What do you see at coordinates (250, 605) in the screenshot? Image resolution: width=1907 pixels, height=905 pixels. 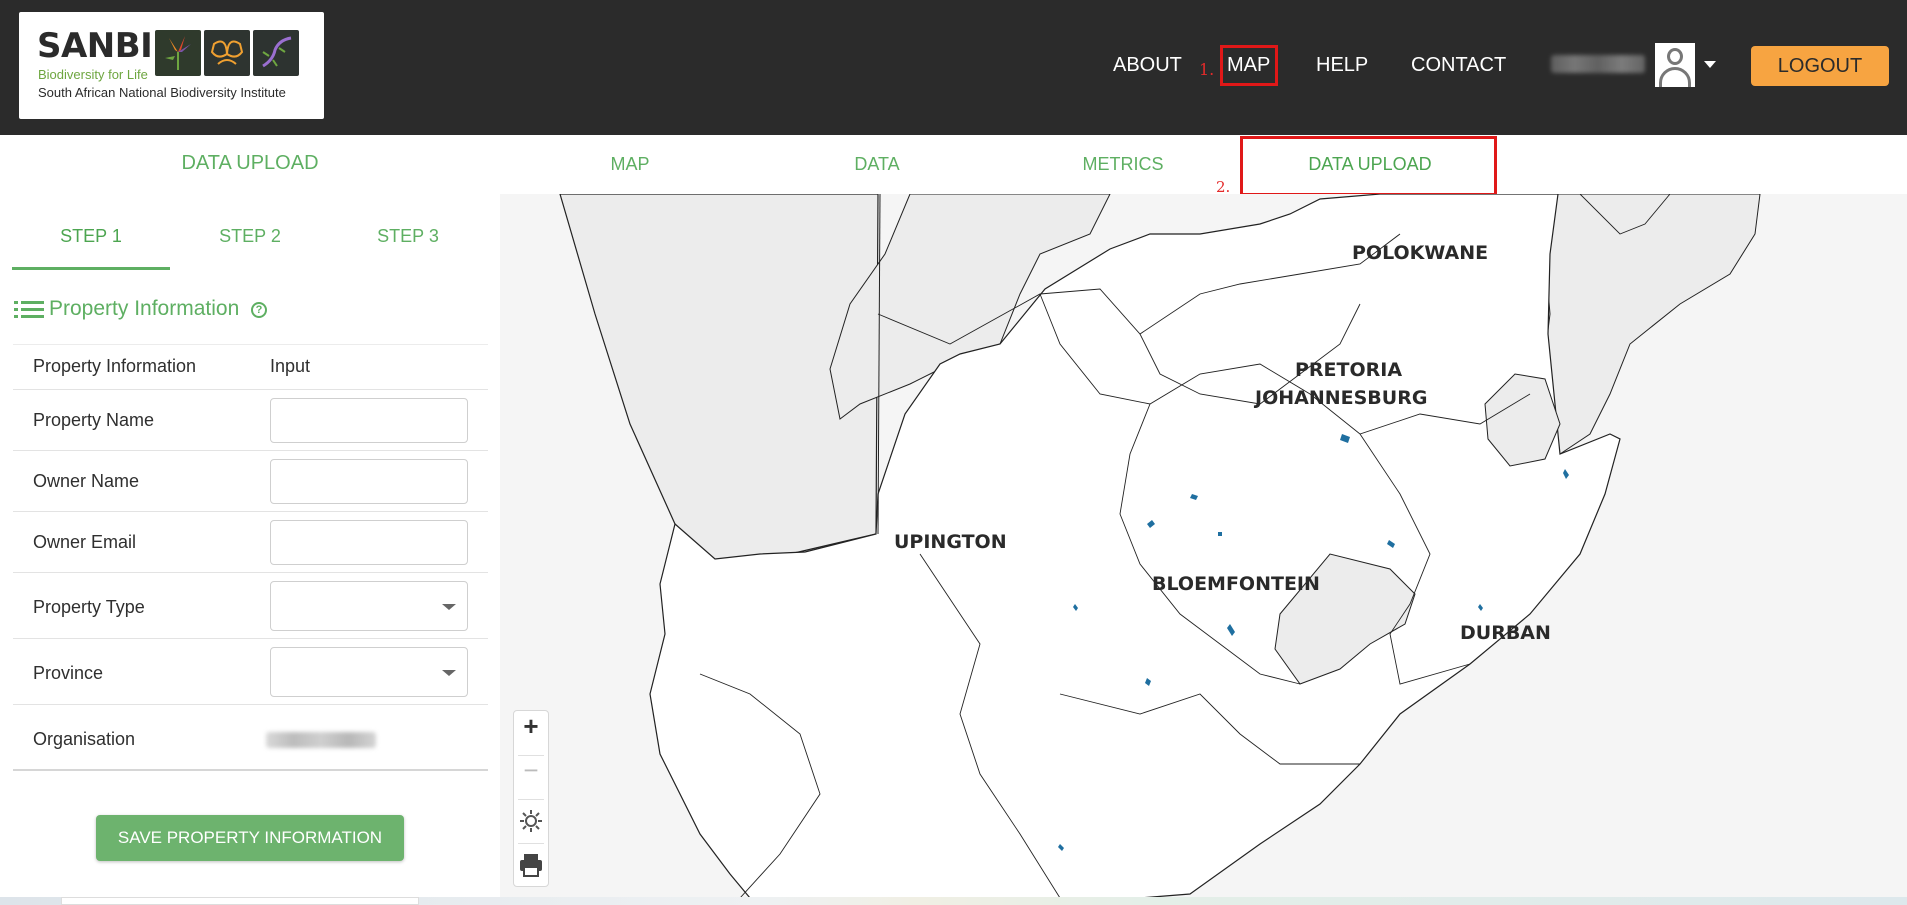 I see `table-row: Property Type` at bounding box center [250, 605].